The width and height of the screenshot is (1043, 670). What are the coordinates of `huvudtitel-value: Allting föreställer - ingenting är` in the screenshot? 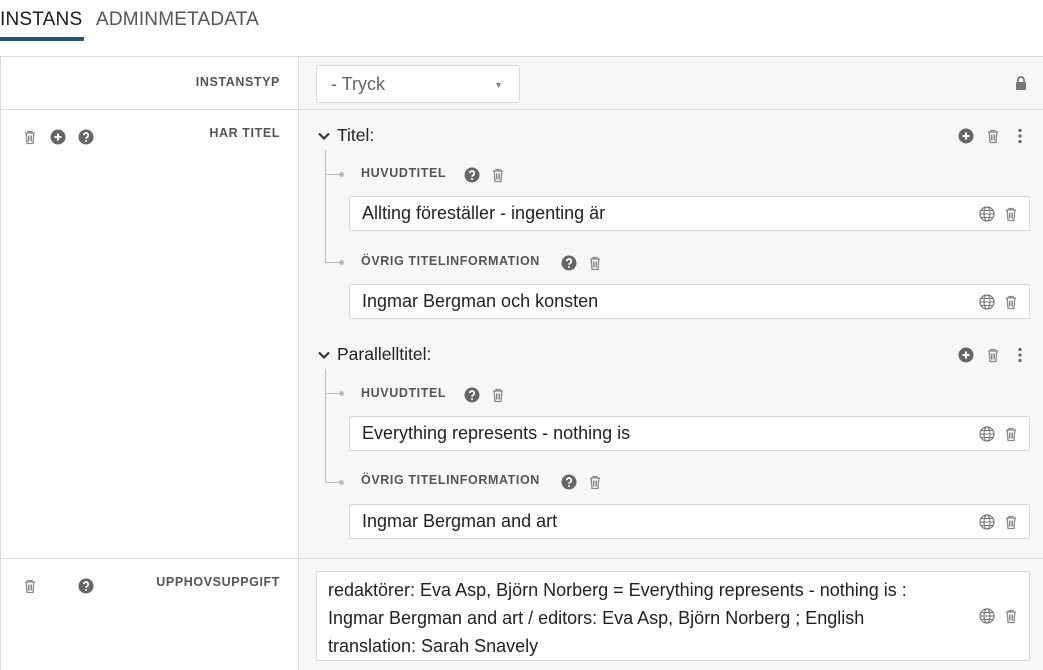 It's located at (483, 213).